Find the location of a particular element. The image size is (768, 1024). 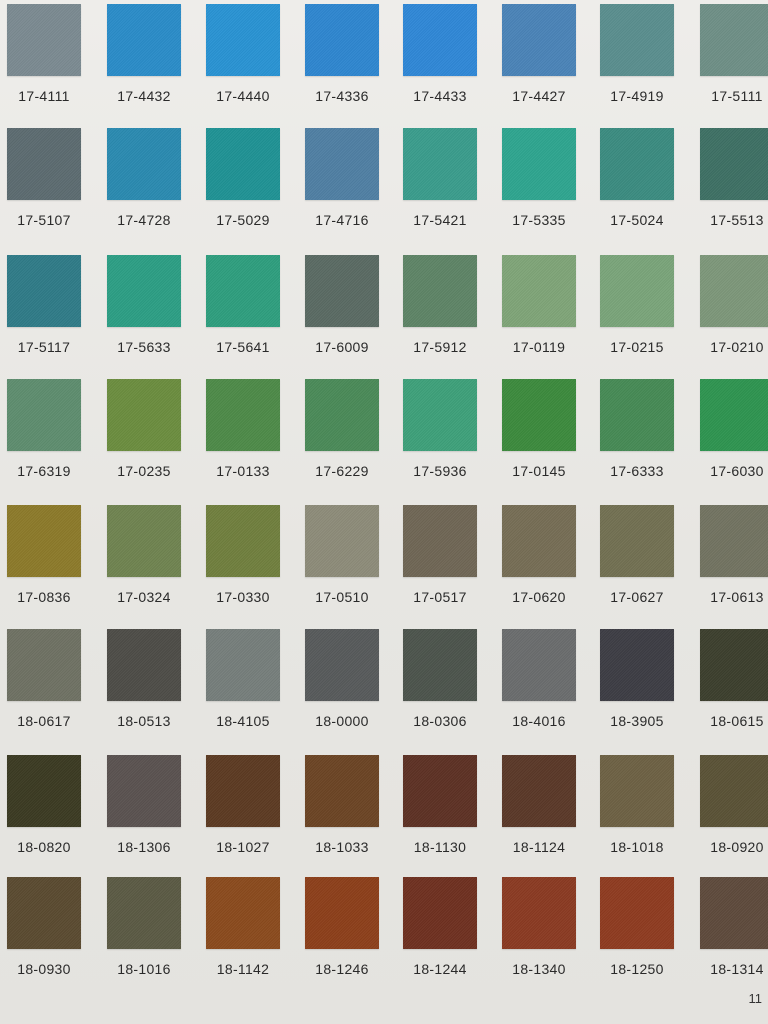

color-swatch: 18-3905 is located at coordinates (637, 684).